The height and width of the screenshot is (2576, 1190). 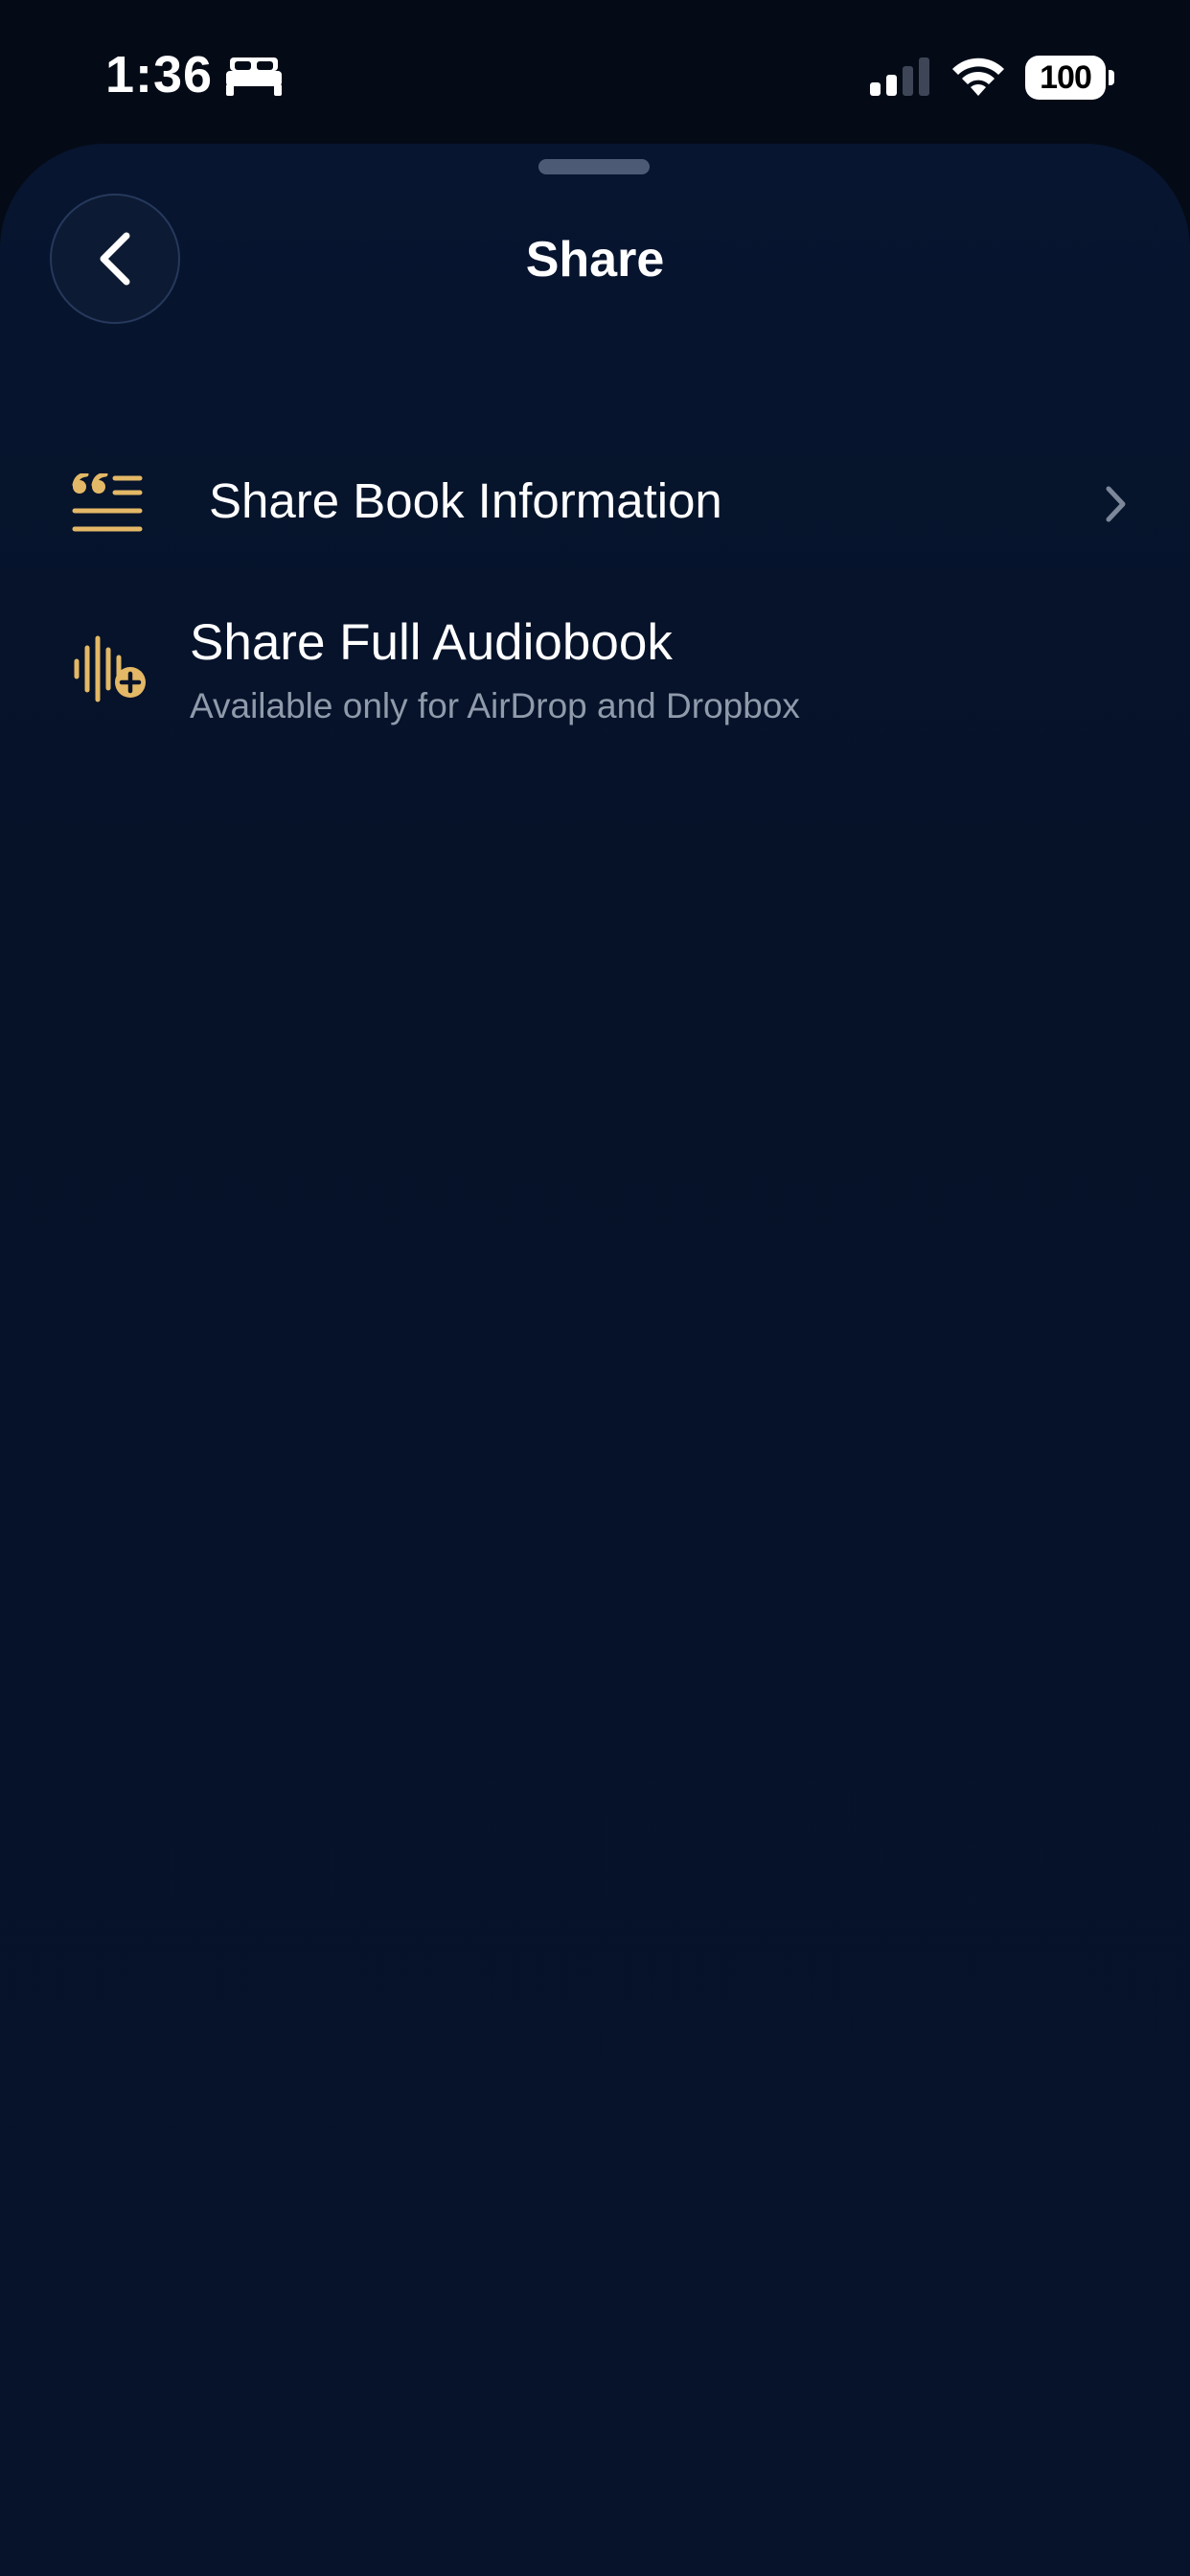 I want to click on page-title: Share, so click(x=595, y=260).